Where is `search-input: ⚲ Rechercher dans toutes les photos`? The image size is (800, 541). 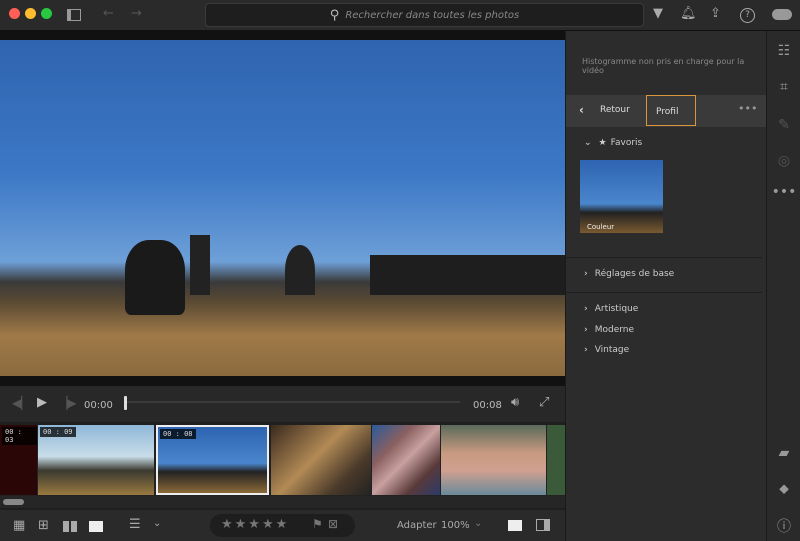
search-input: ⚲ Rechercher dans toutes les photos is located at coordinates (424, 15).